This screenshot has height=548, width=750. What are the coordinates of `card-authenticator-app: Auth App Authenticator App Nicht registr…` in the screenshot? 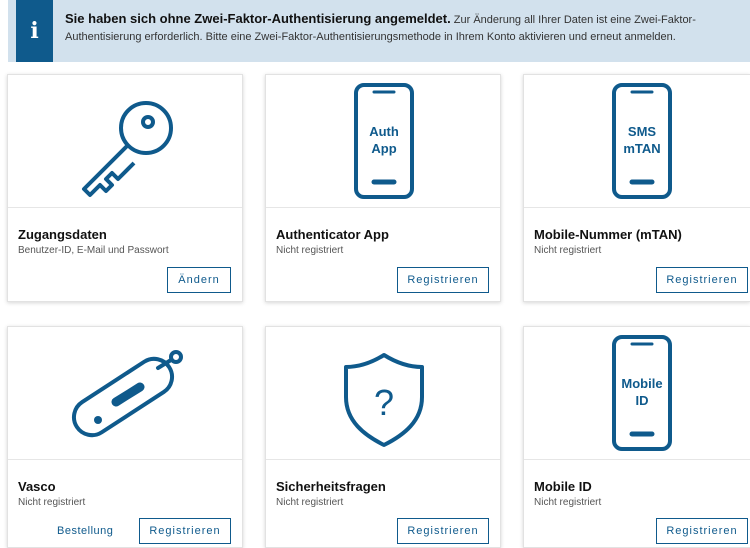 It's located at (383, 188).